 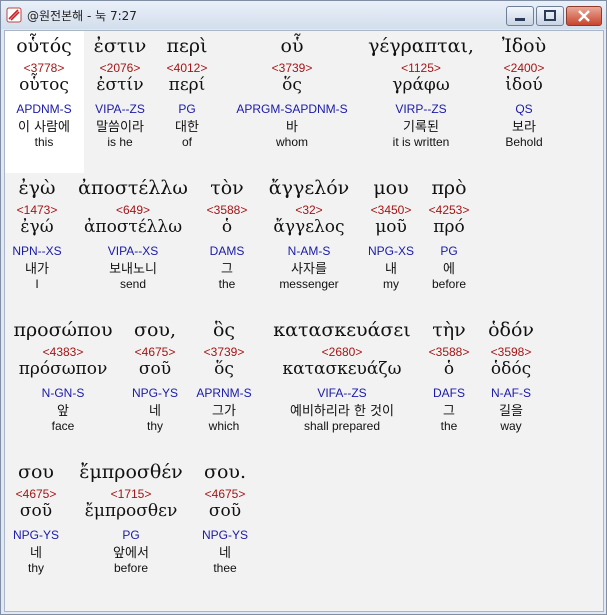 I want to click on word-cell: τὸν <3588> ὁ DAMS 그 the, so click(x=227, y=234).